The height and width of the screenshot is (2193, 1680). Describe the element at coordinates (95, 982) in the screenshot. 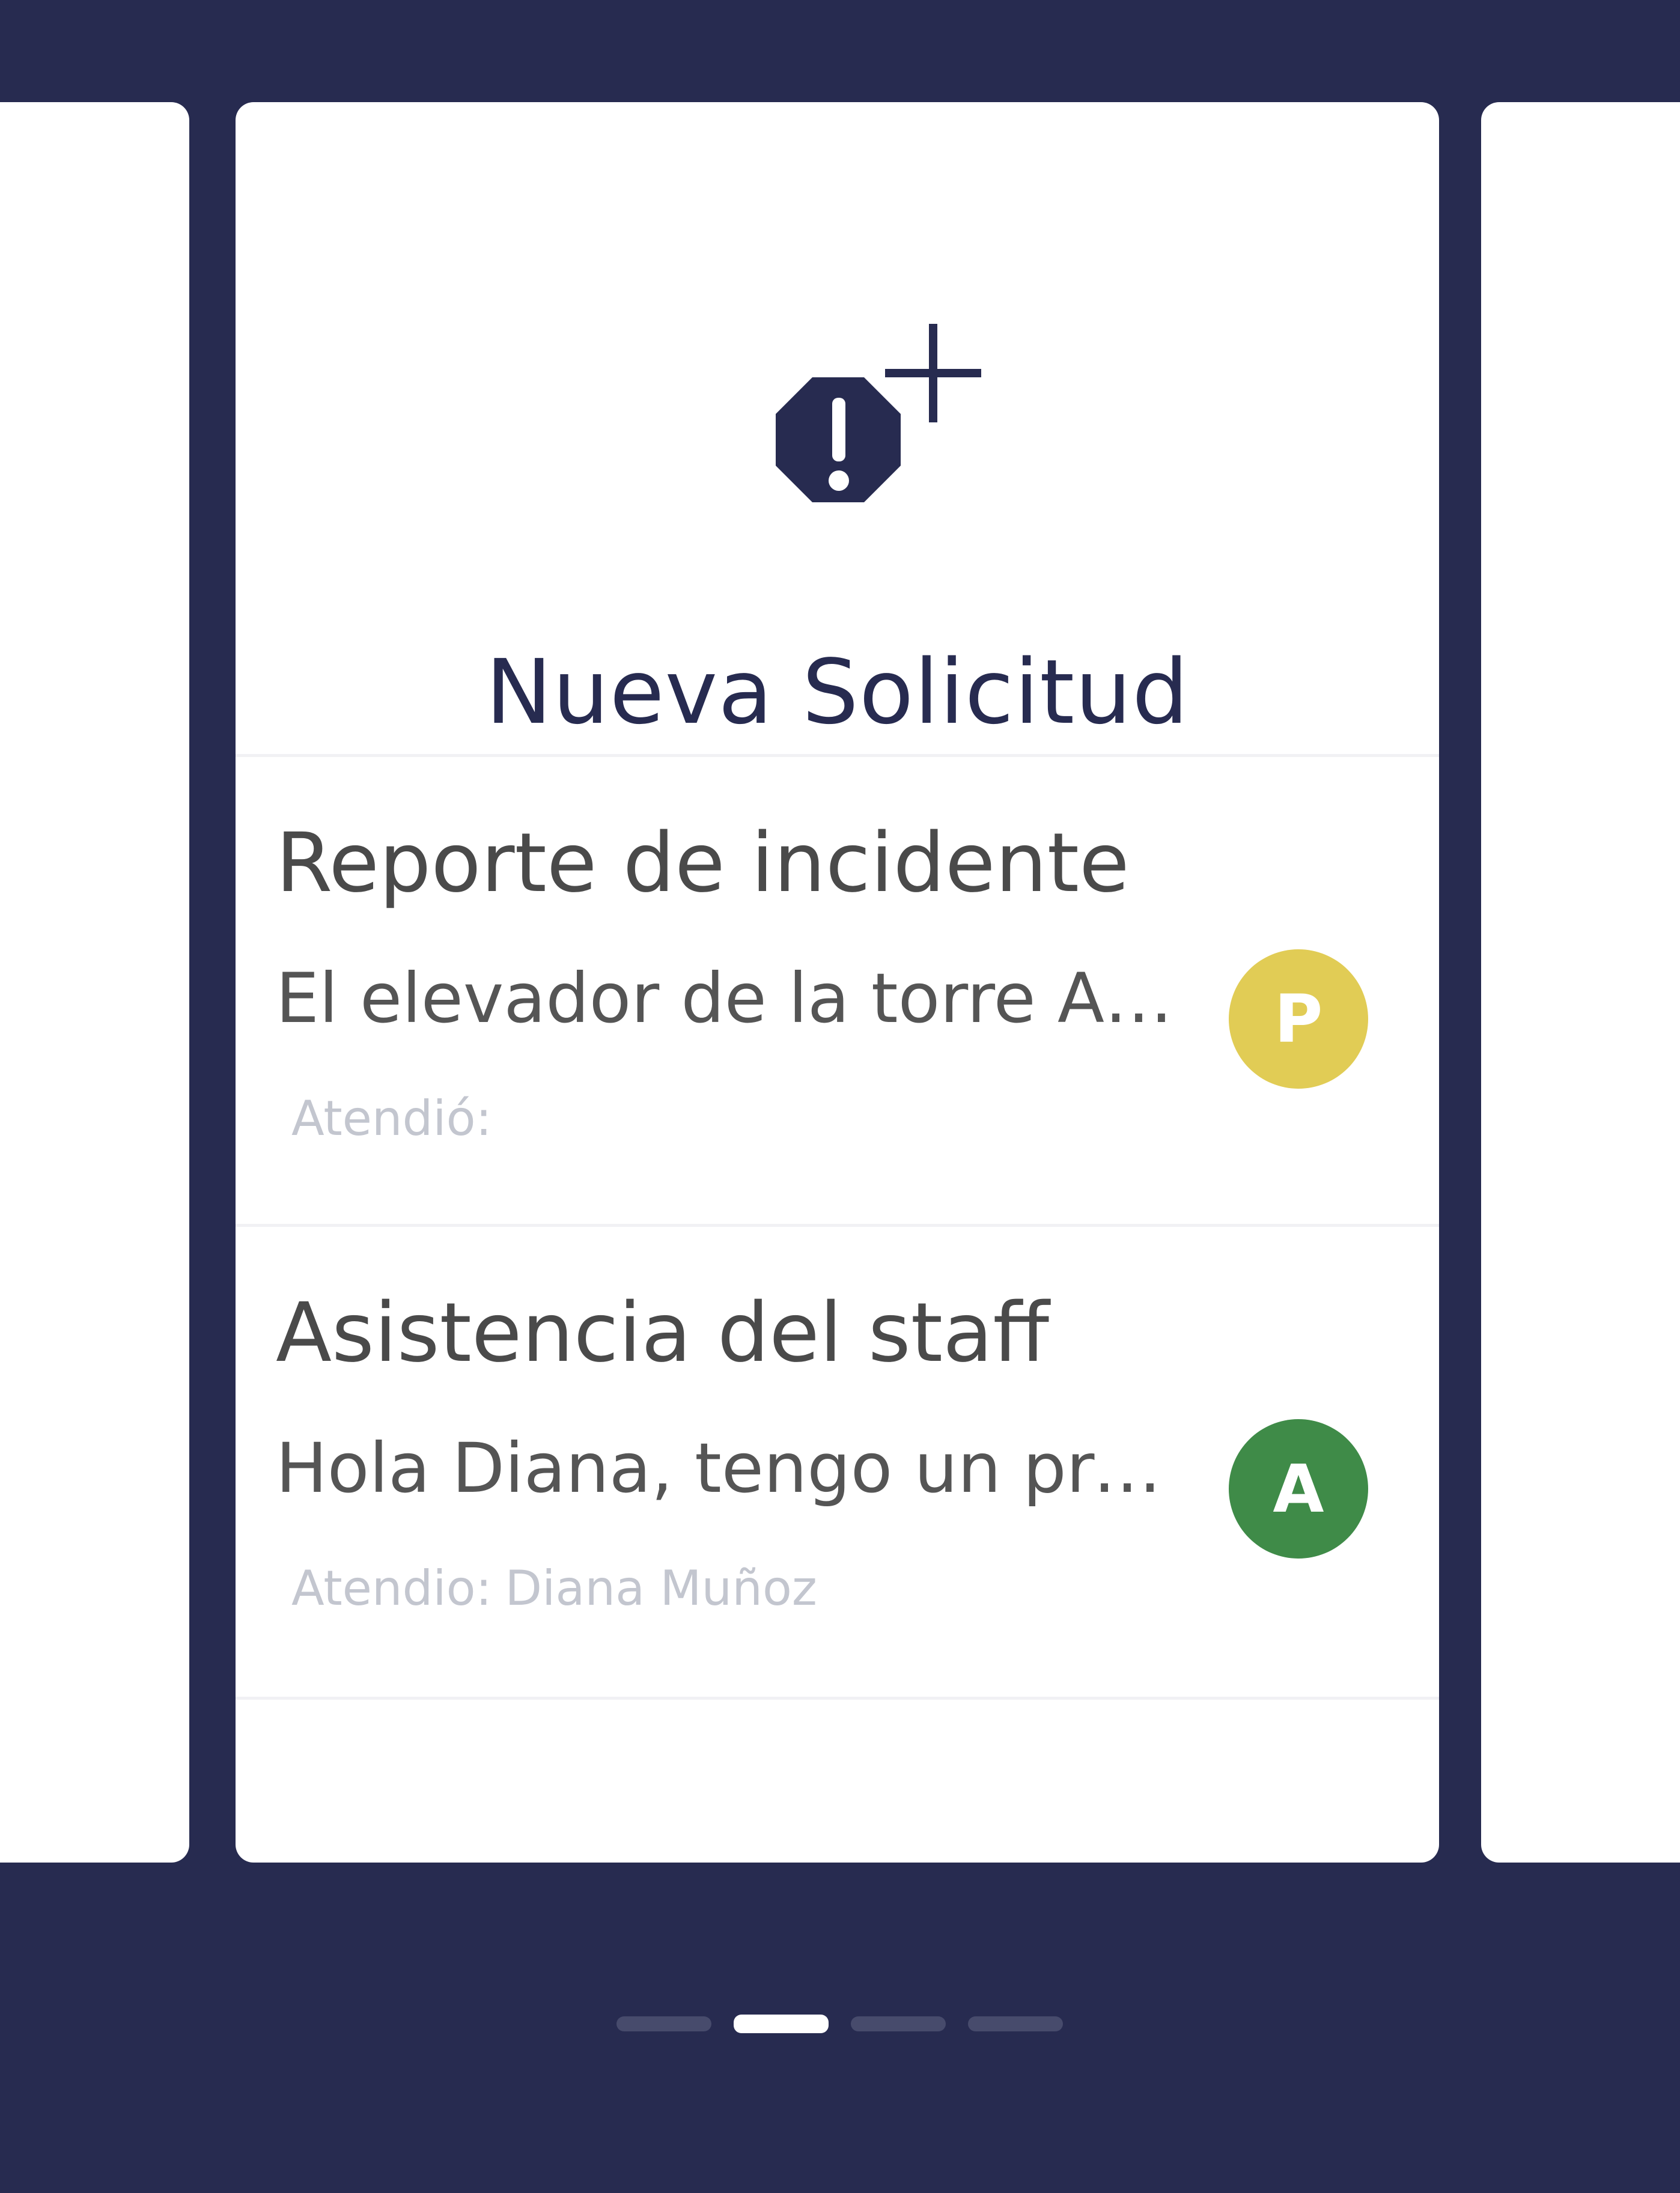

I see `previous-card-peek` at that location.